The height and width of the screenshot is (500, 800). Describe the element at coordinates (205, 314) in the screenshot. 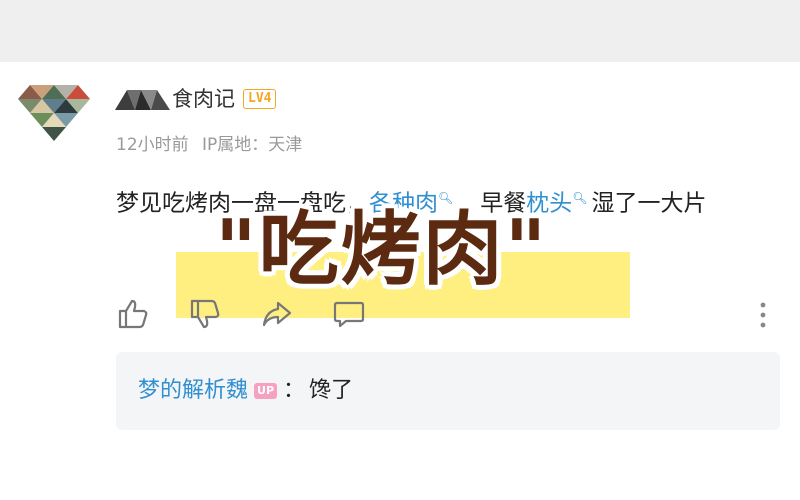

I see `dislike-icon` at that location.